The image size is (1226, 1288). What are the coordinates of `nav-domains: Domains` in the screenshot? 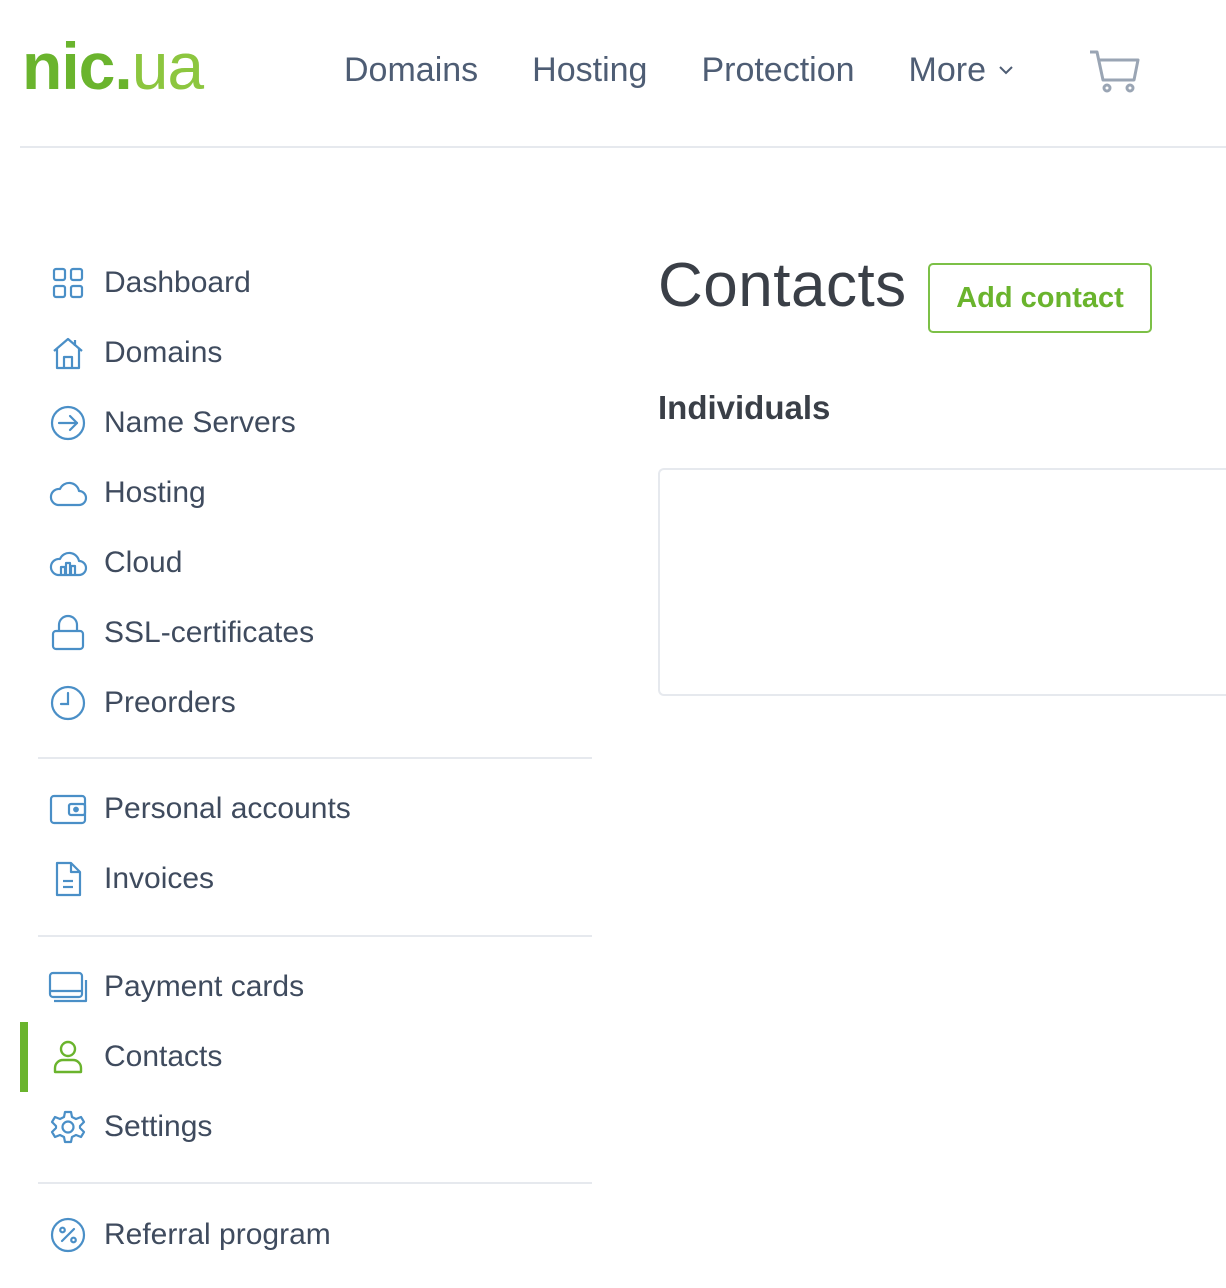 It's located at (411, 70).